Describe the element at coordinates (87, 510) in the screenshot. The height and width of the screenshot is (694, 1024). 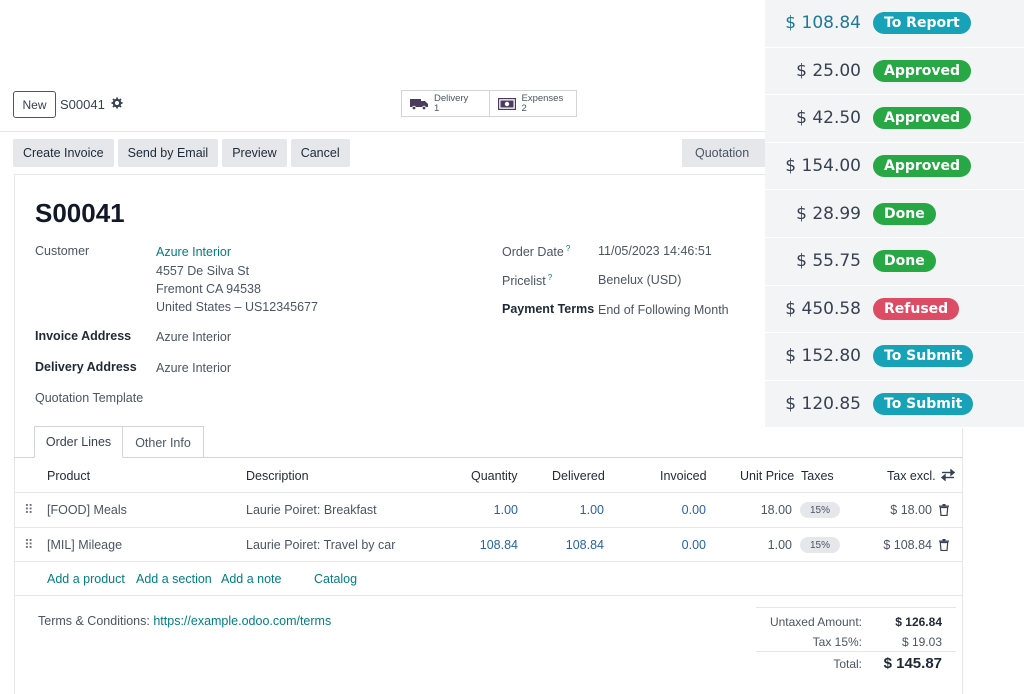
I see `row-1-product: [FOOD] Meals` at that location.